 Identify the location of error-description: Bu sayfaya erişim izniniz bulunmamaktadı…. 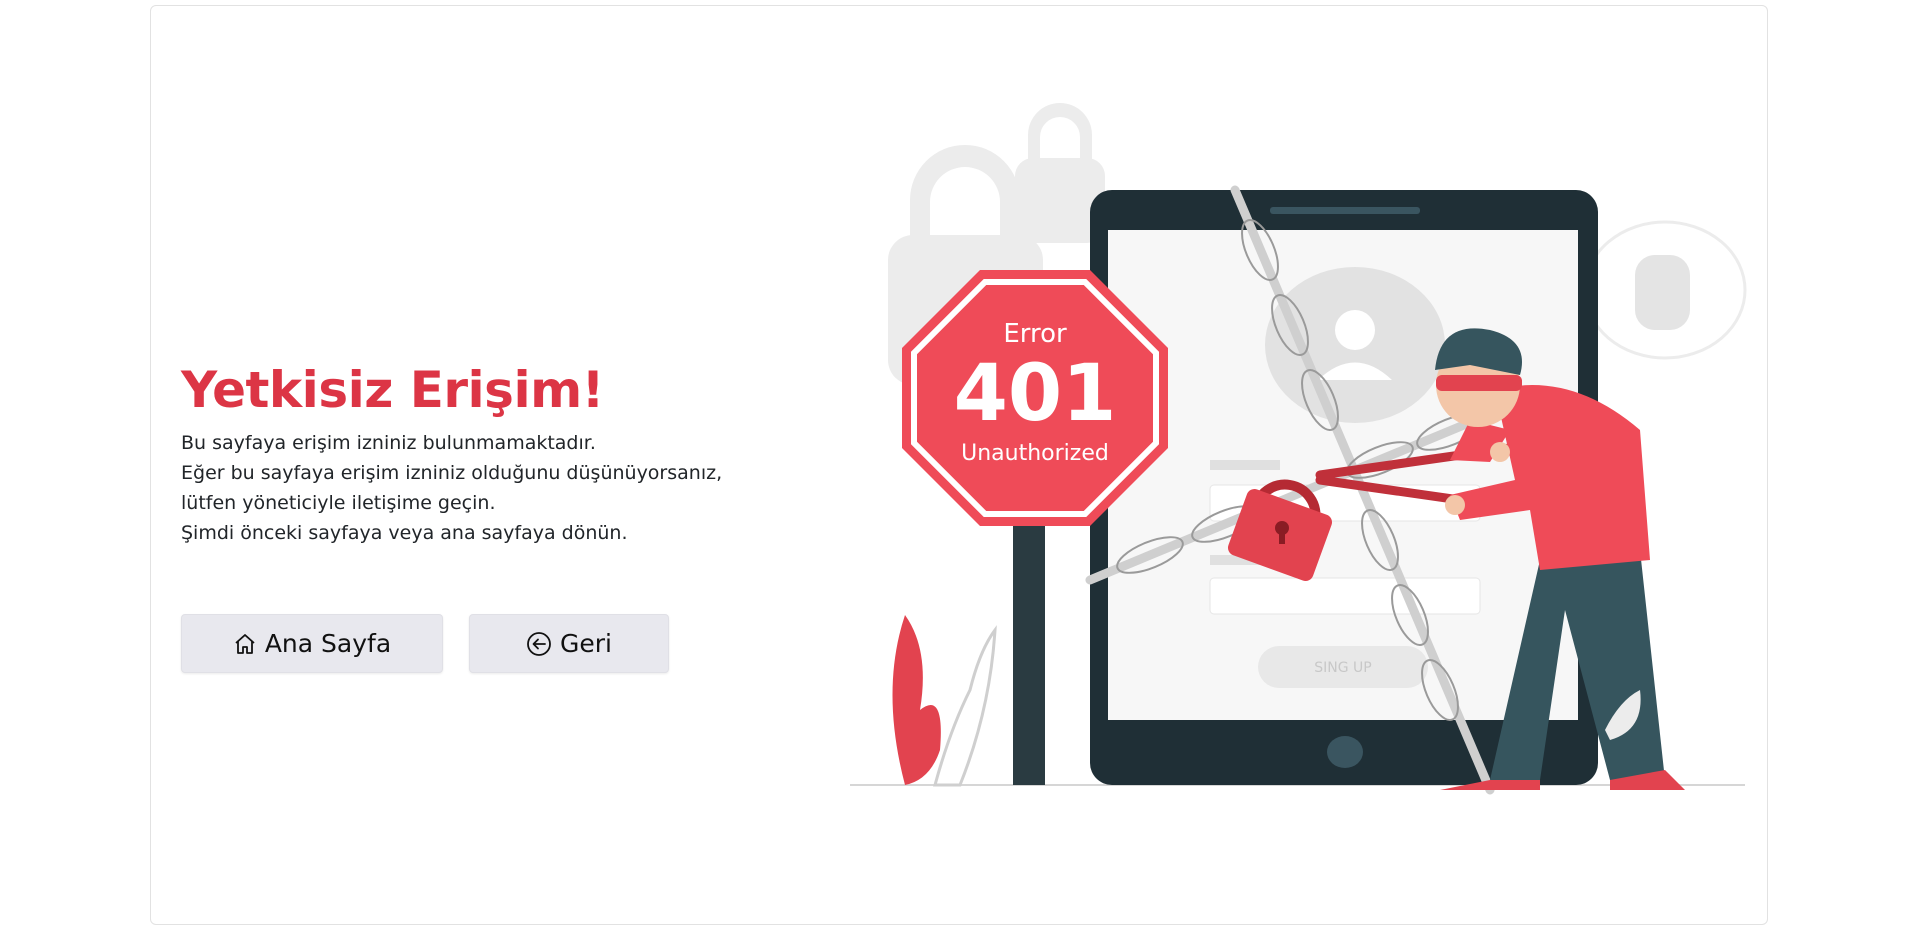
(481, 488).